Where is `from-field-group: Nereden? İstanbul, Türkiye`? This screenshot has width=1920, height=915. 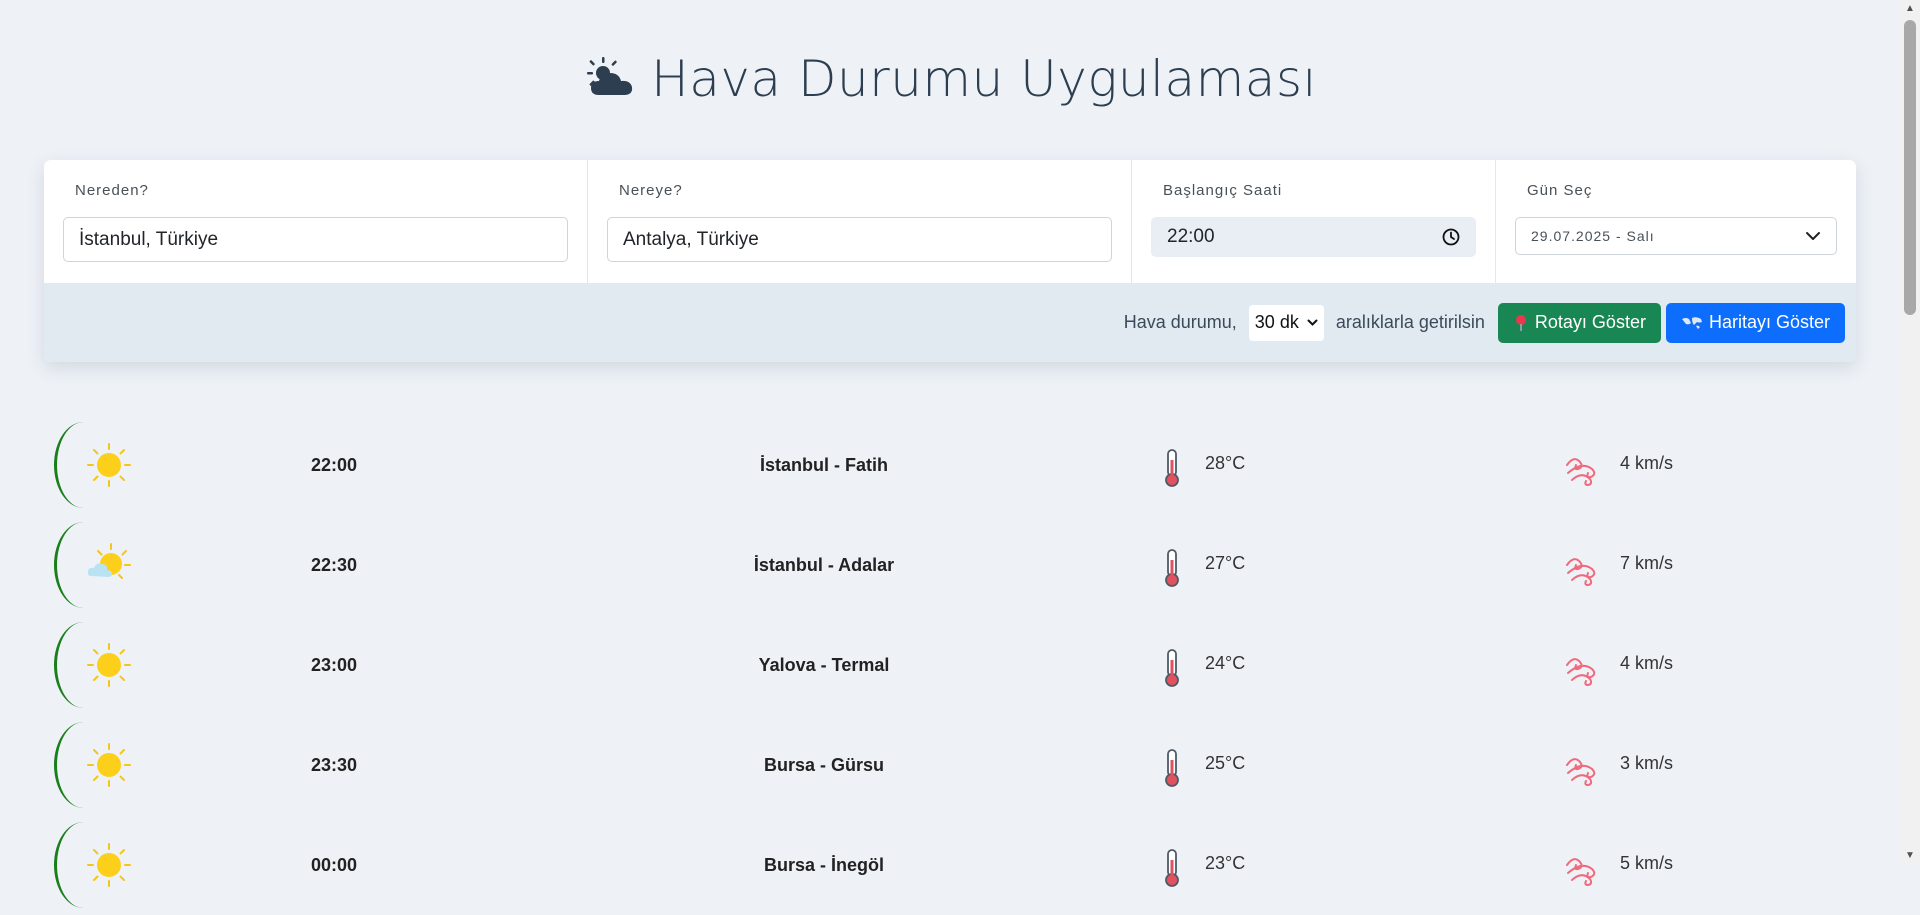
from-field-group: Nereden? İstanbul, Türkiye is located at coordinates (316, 221).